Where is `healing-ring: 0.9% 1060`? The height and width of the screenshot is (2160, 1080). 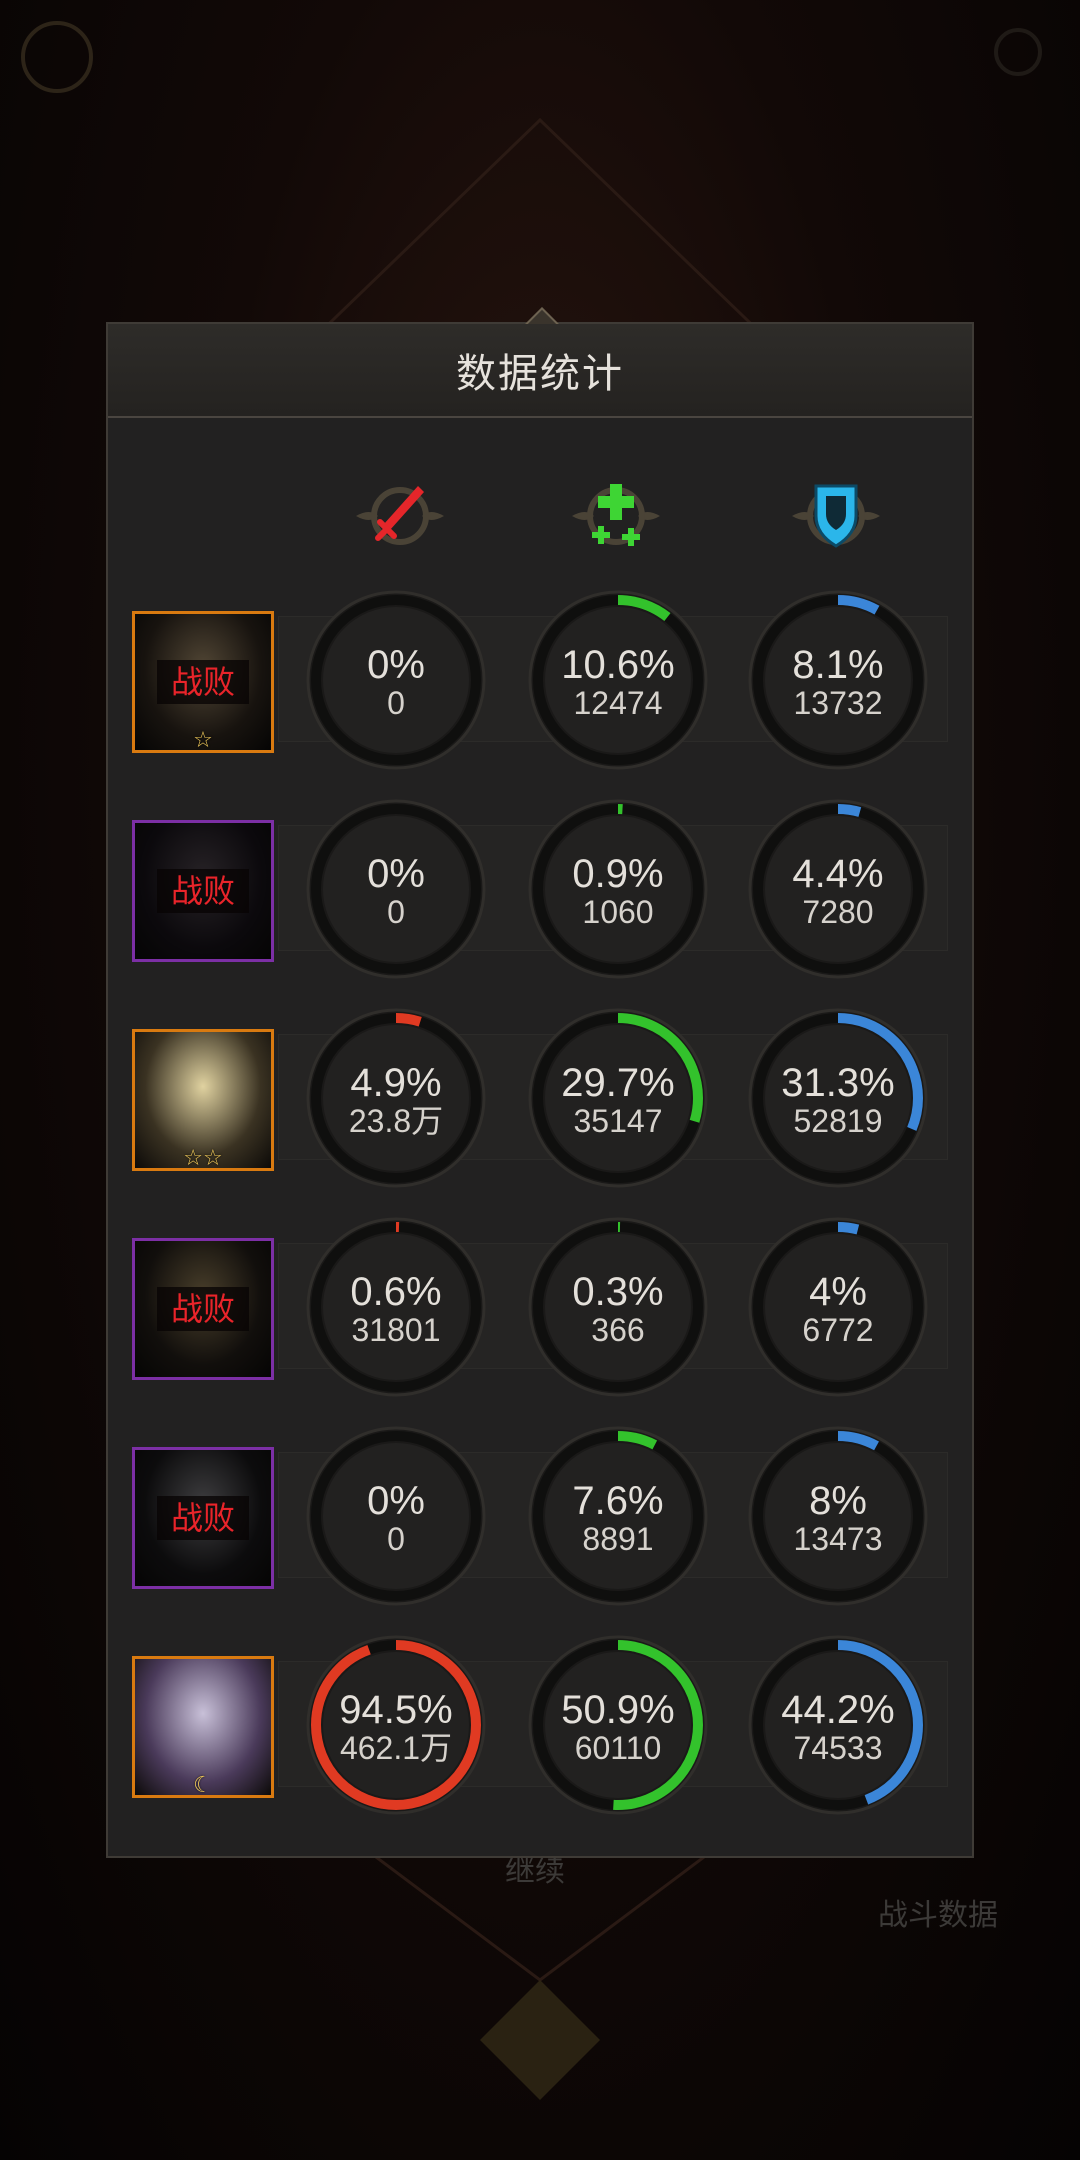 healing-ring: 0.9% 1060 is located at coordinates (618, 889).